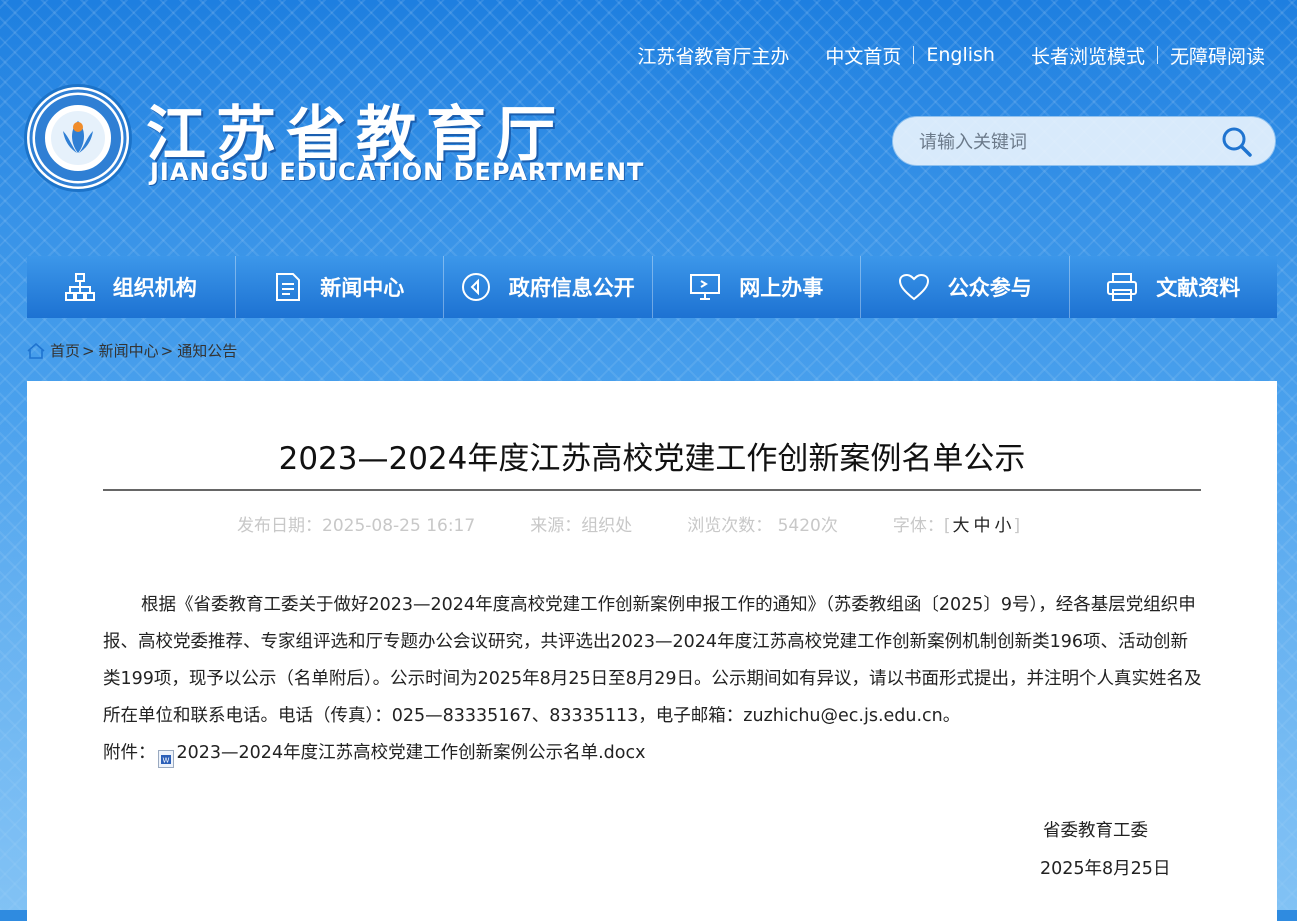 Image resolution: width=1297 pixels, height=921 pixels. What do you see at coordinates (397, 172) in the screenshot?
I see `site-subtitle: JIANGSU EDUCATION DEPARTMENT` at bounding box center [397, 172].